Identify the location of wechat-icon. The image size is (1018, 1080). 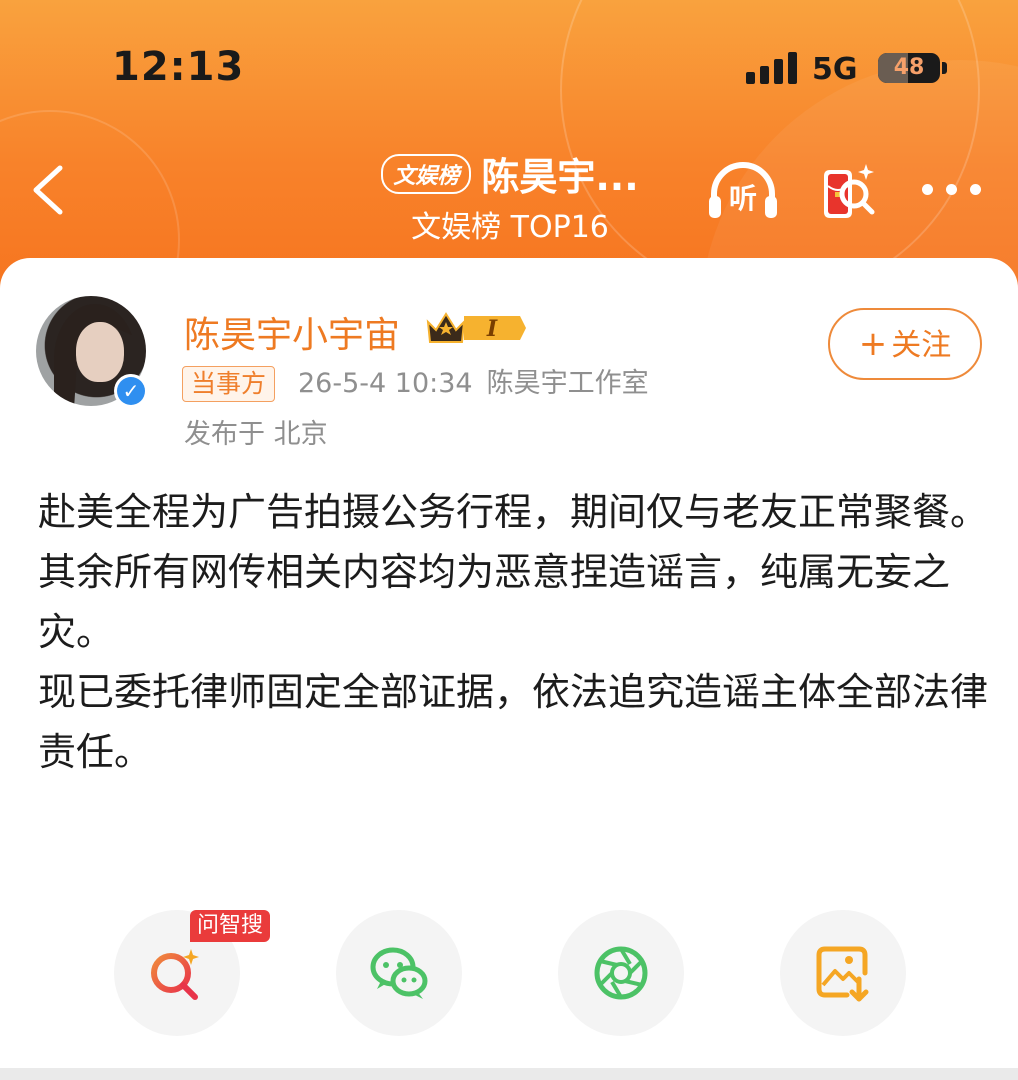
(399, 973).